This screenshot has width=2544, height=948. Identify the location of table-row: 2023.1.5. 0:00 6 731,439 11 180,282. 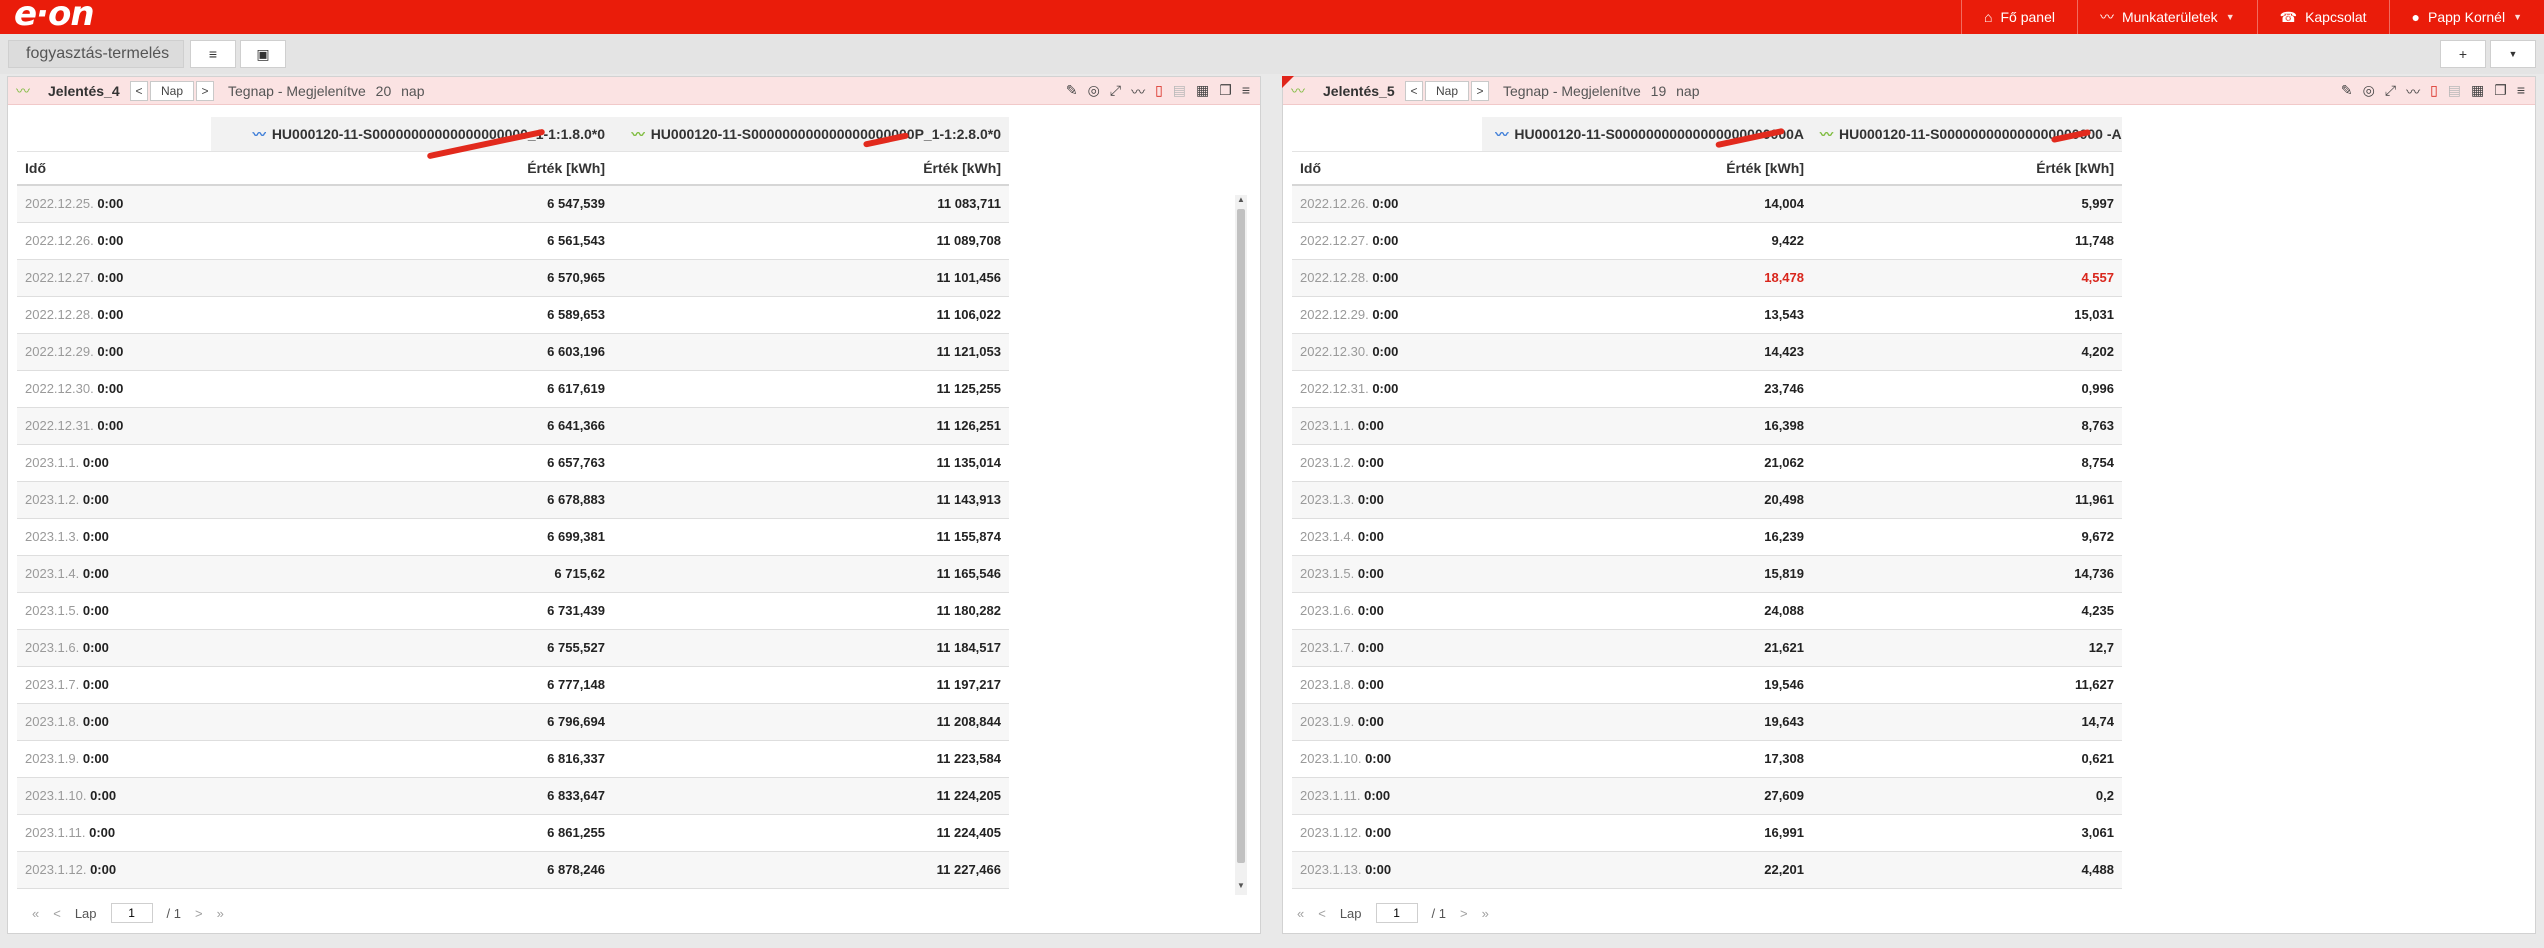
(513, 611).